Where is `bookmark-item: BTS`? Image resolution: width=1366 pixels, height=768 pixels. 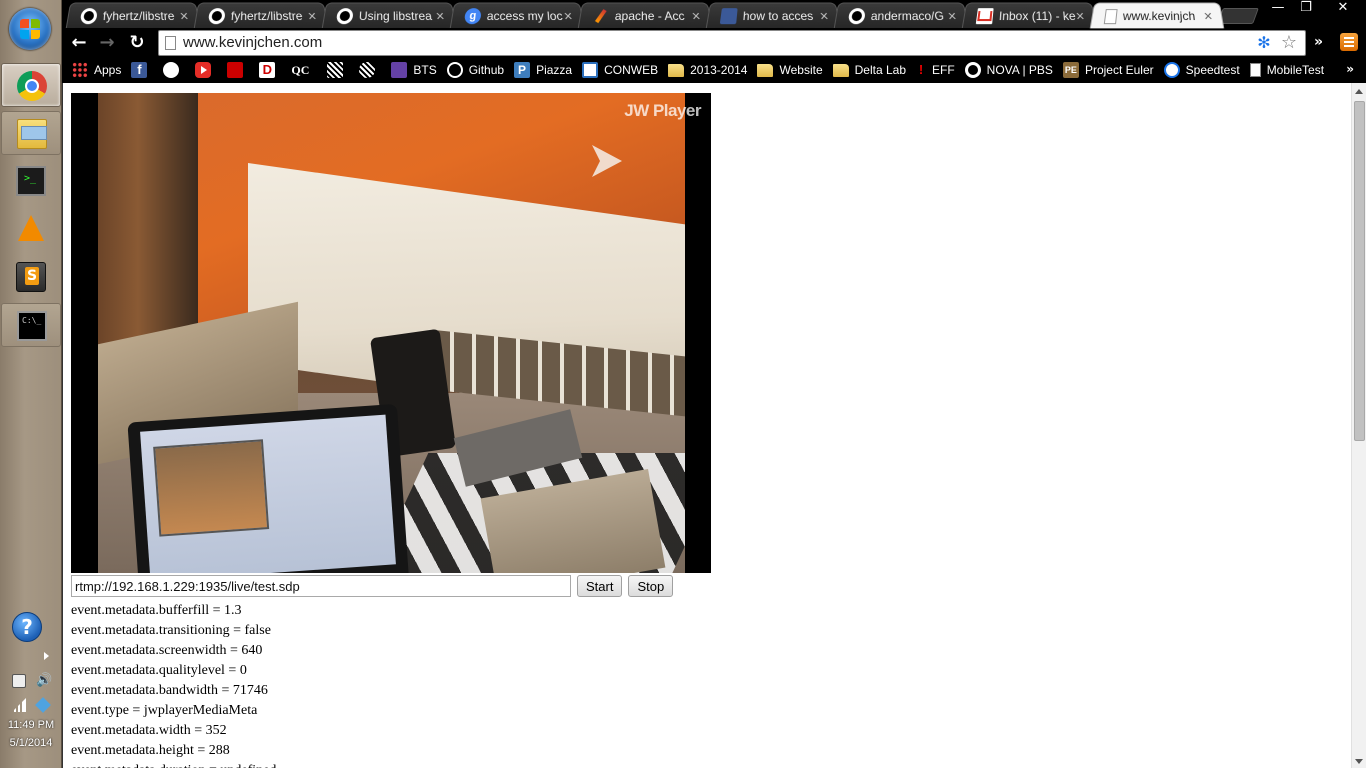
bookmark-item: BTS is located at coordinates (414, 70).